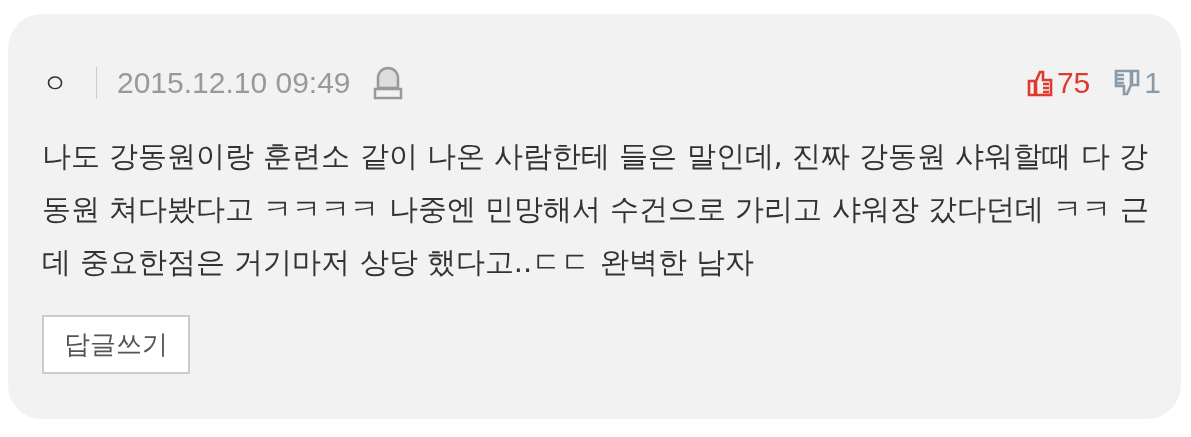  I want to click on like-button: 75, so click(1058, 83).